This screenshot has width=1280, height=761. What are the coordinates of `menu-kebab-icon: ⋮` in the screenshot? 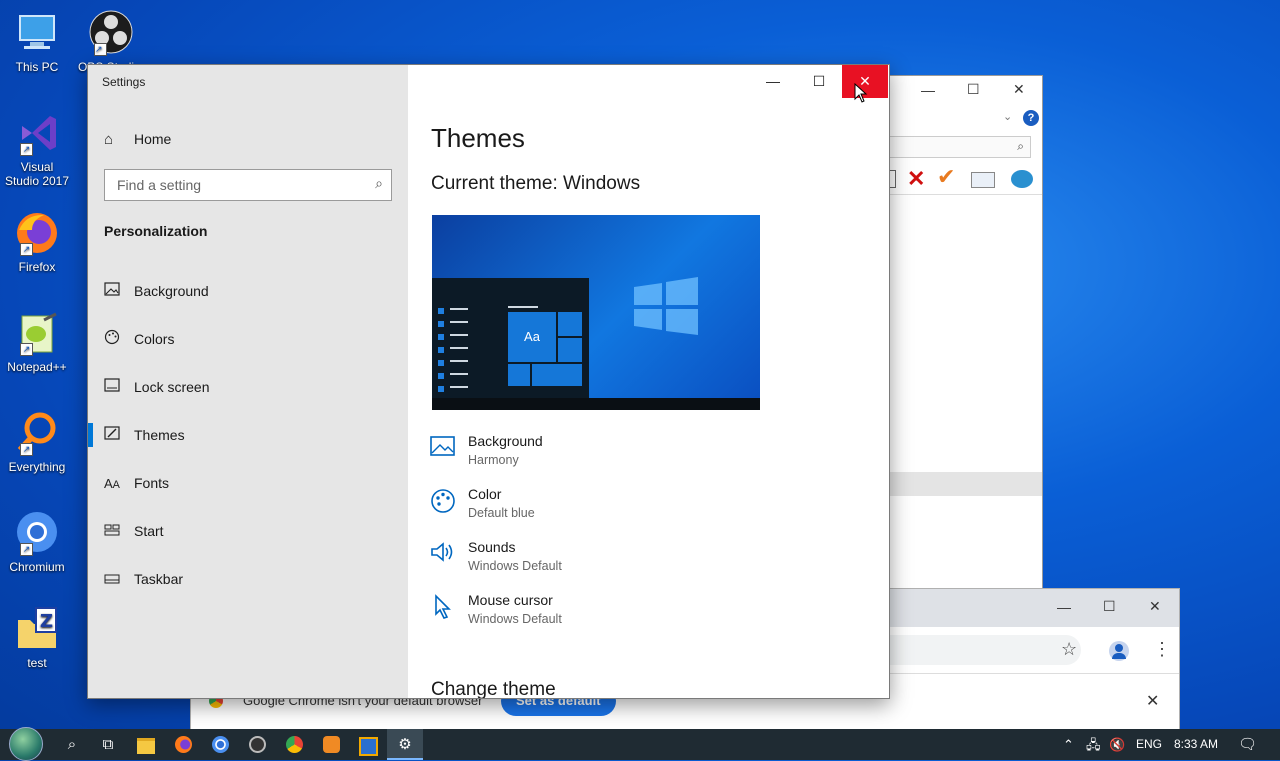 It's located at (1162, 649).